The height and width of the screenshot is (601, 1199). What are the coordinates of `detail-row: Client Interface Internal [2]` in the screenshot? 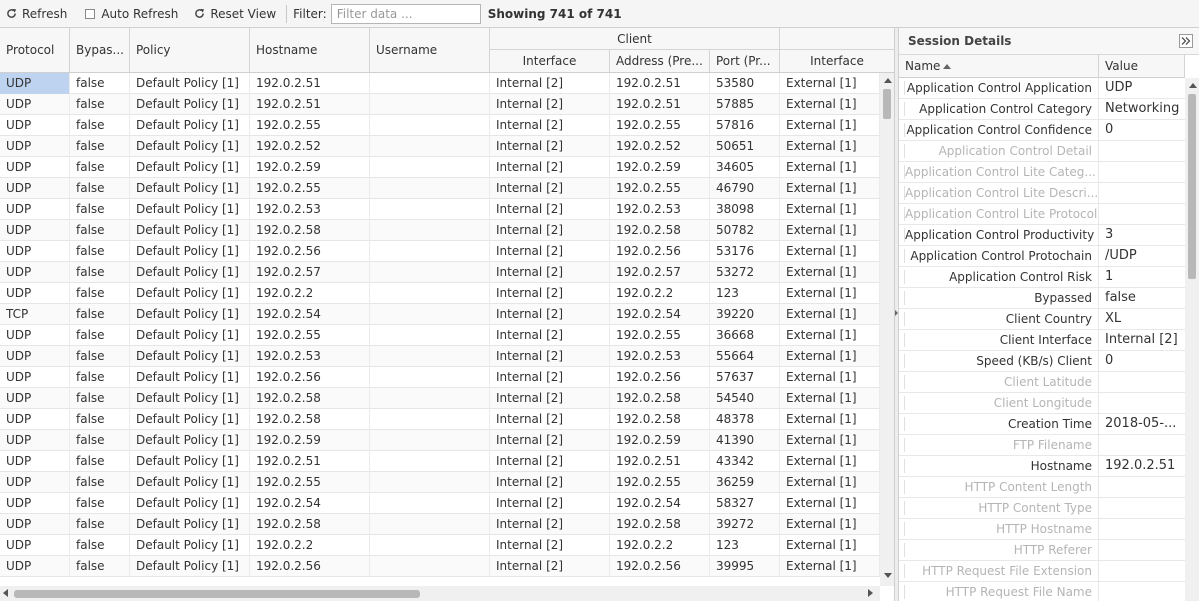 It's located at (1042, 340).